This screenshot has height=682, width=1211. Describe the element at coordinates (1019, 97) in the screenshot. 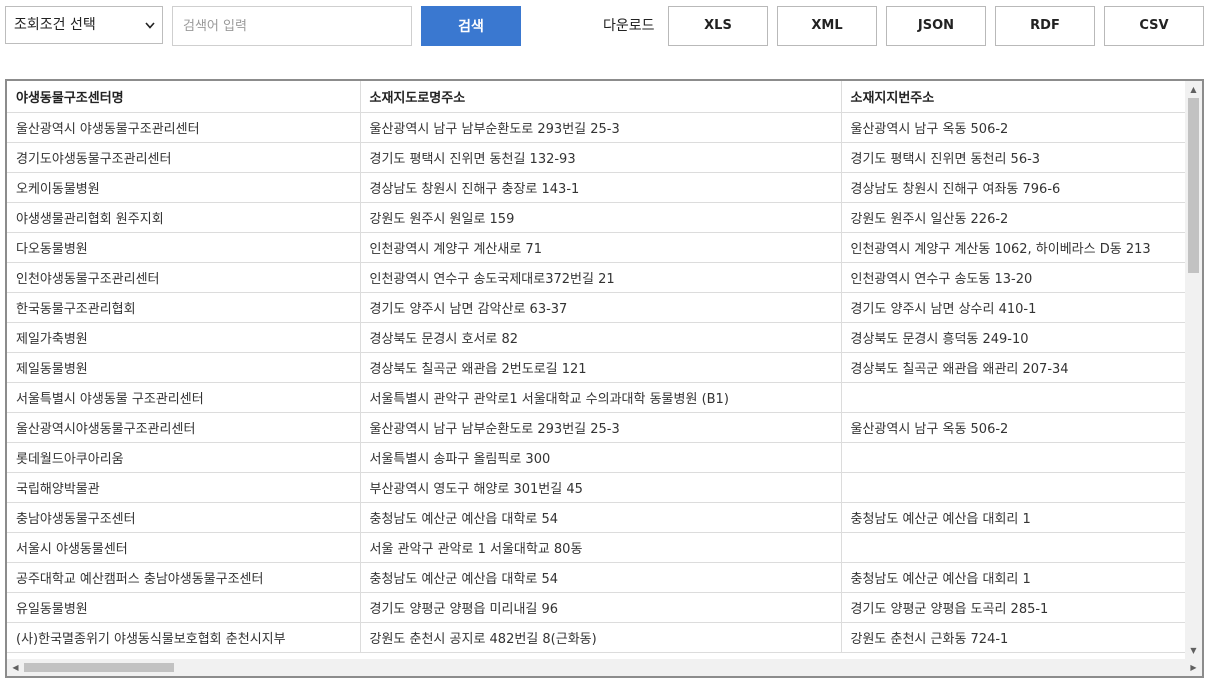

I see `column-header-lot-address: 소재지지번주소` at that location.